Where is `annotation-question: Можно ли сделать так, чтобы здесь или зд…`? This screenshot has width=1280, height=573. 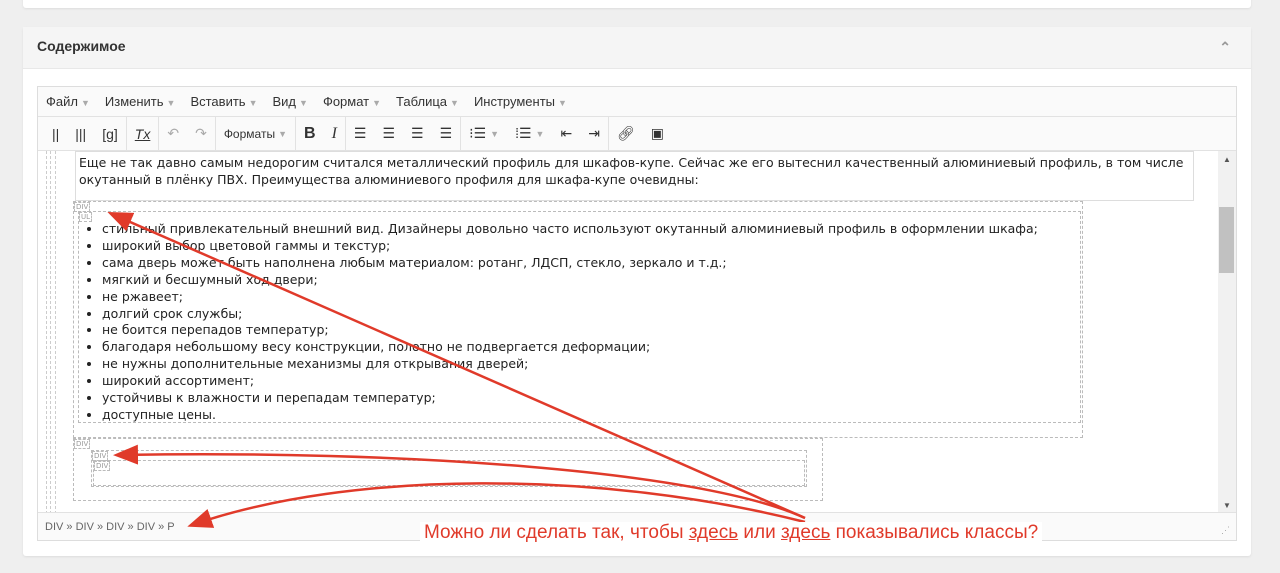 annotation-question: Можно ли сделать так, чтобы здесь или зд… is located at coordinates (731, 533).